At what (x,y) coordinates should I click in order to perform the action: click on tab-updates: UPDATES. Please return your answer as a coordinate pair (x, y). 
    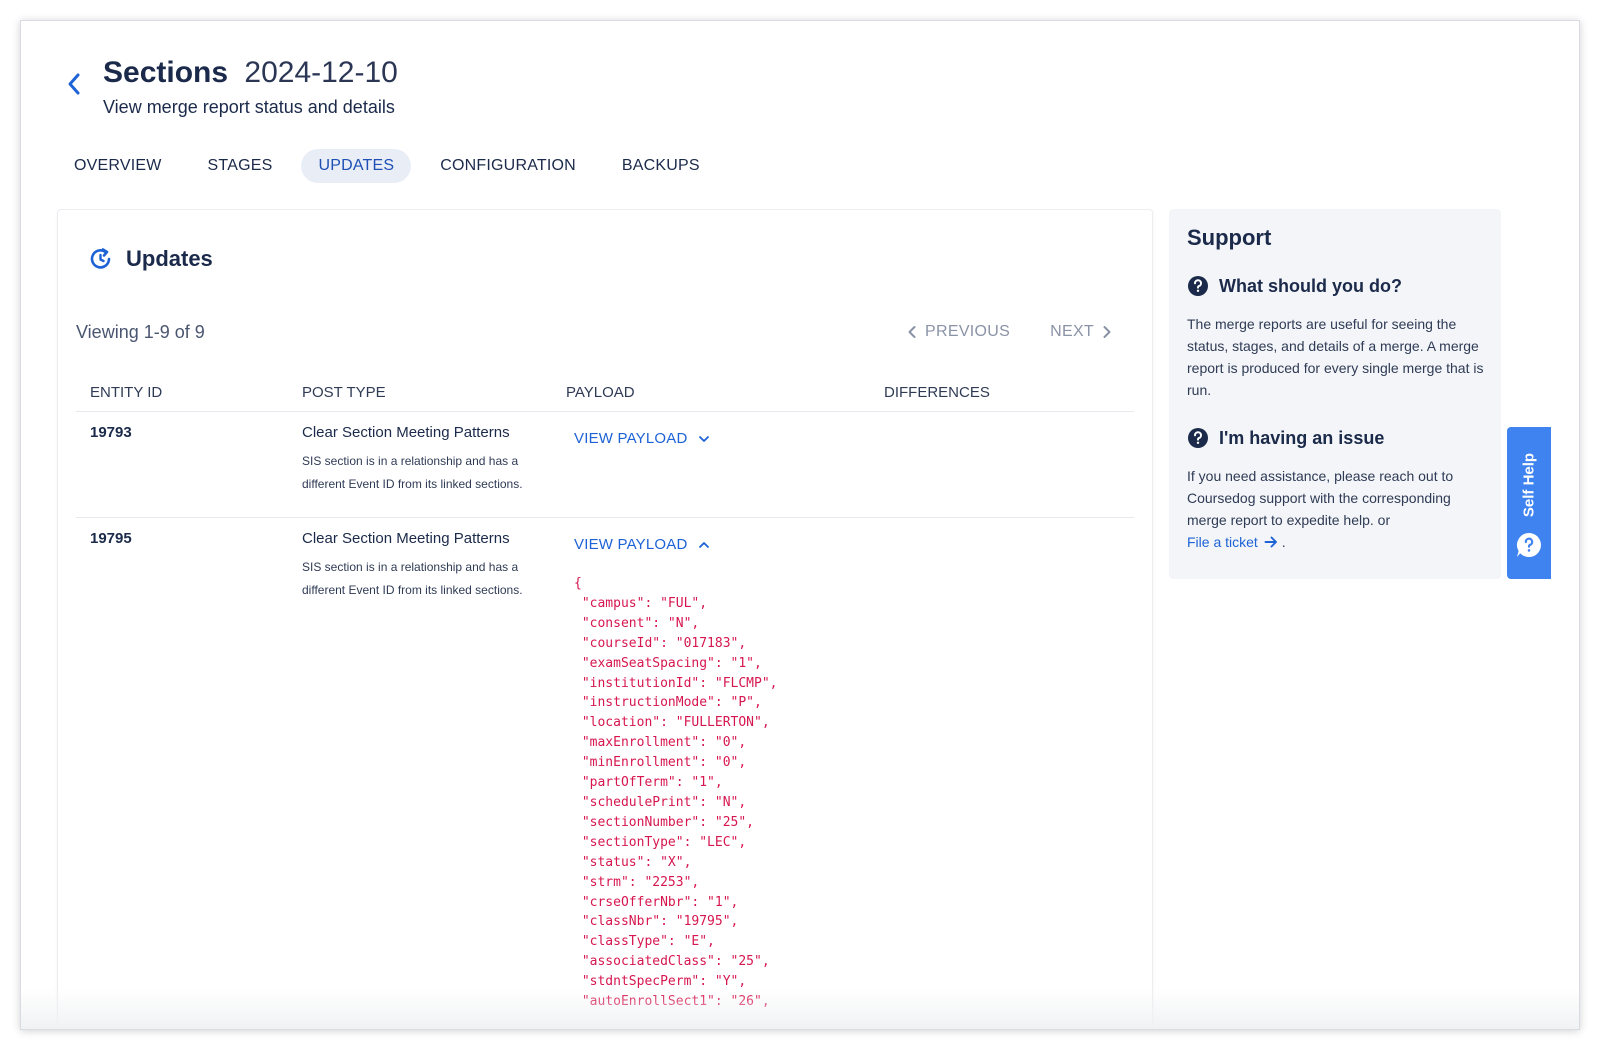
    Looking at the image, I should click on (356, 166).